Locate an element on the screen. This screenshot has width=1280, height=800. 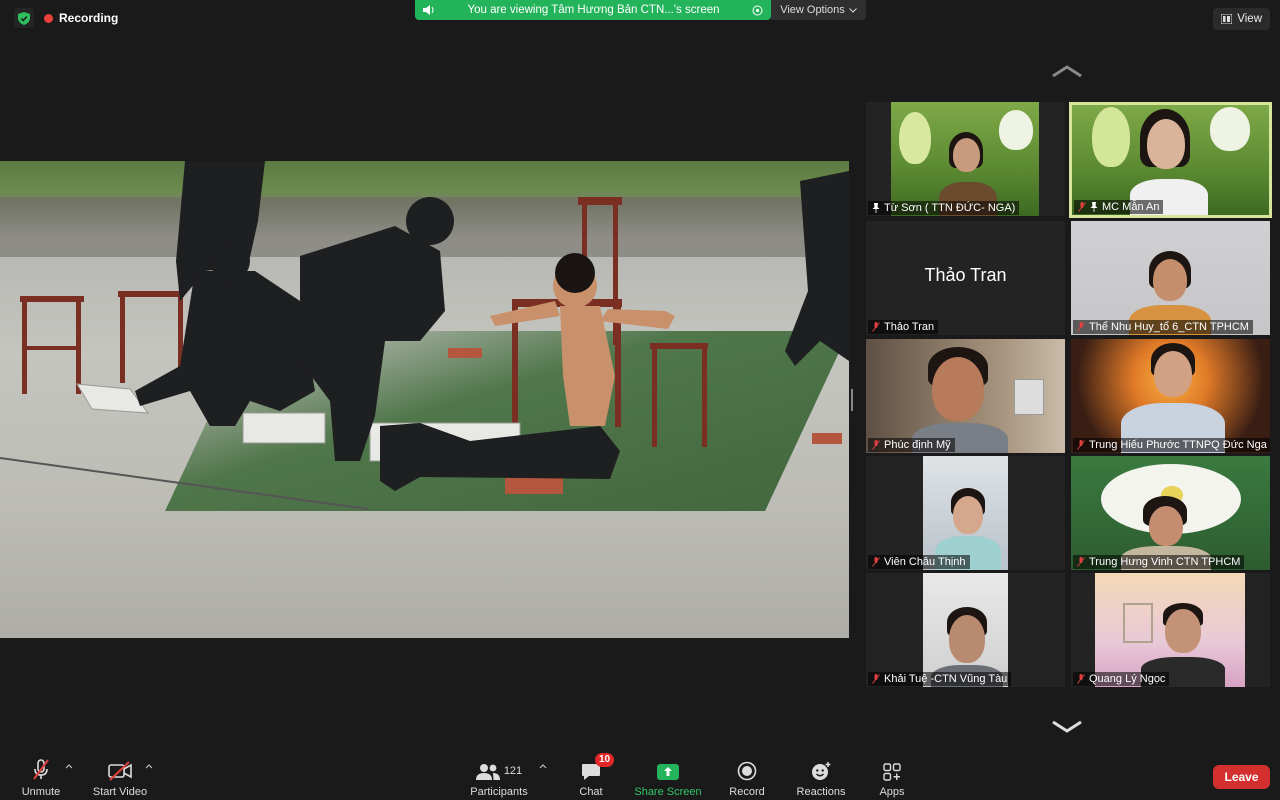
start-video-label: Start Video is located at coordinates (120, 792).